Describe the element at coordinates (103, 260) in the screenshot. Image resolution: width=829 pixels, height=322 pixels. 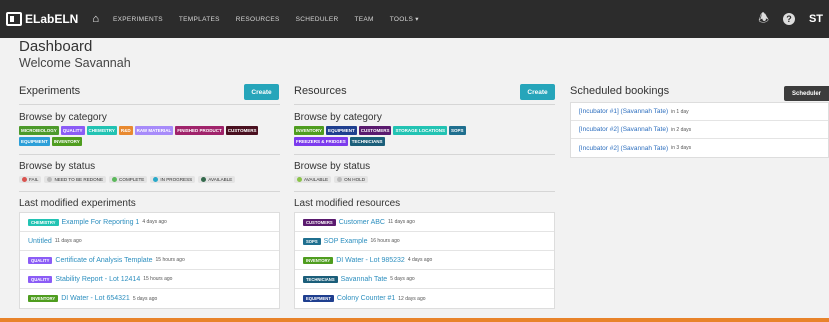
I see `item-link: Certificate of Analysis Template` at that location.